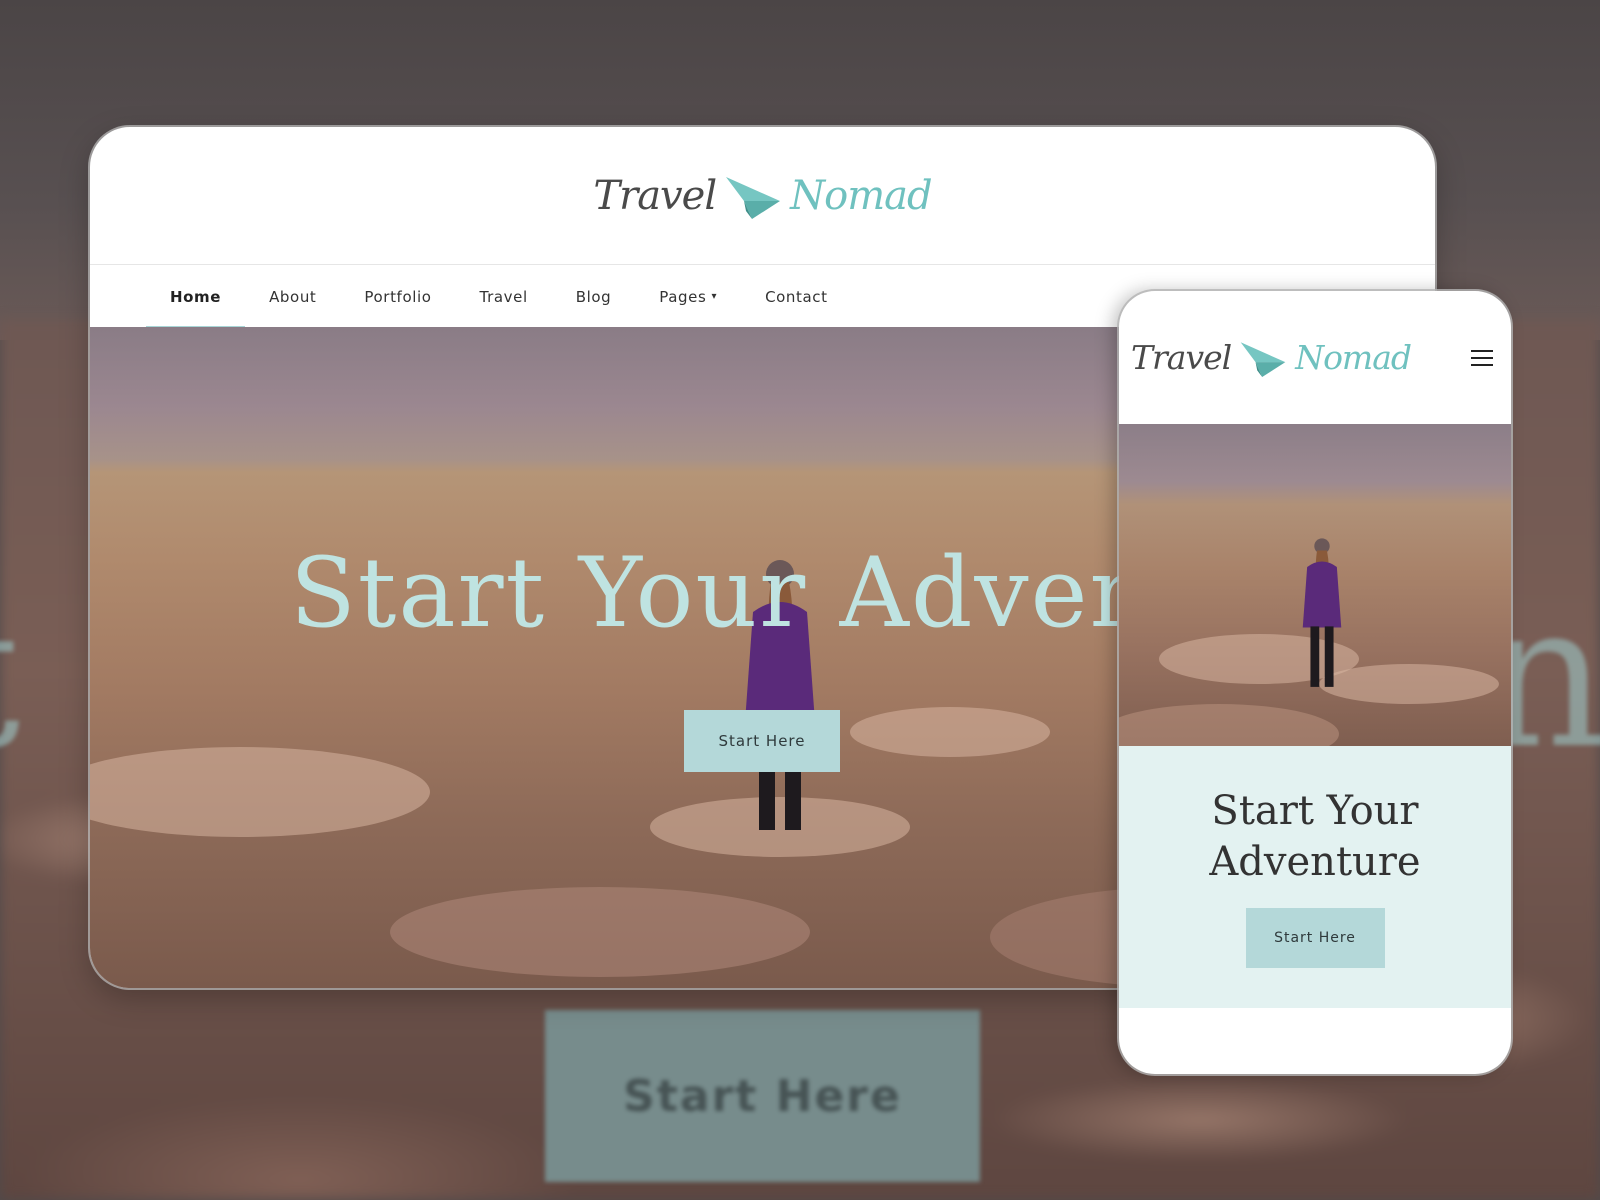 This screenshot has height=1200, width=1600. I want to click on nav-label: Contact, so click(796, 296).